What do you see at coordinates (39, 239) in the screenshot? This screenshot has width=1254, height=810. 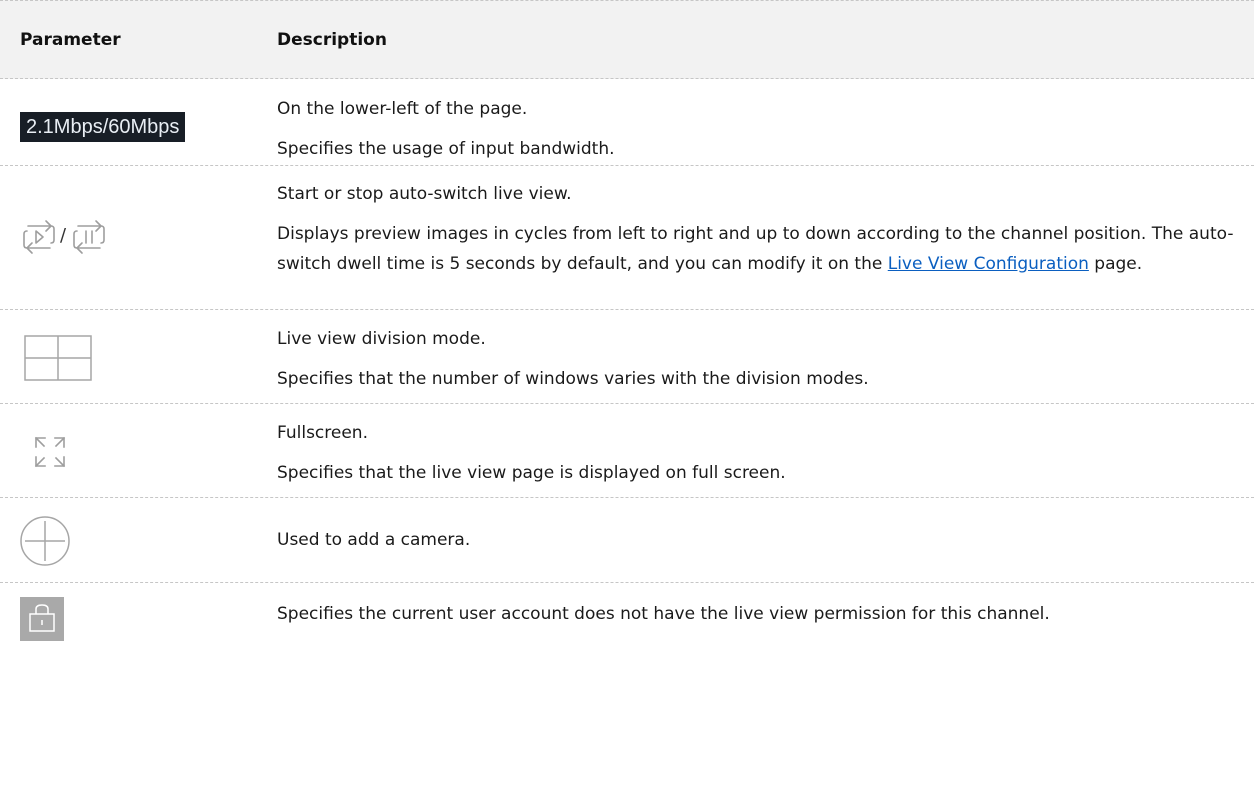 I see `auto-switch-play-icon` at bounding box center [39, 239].